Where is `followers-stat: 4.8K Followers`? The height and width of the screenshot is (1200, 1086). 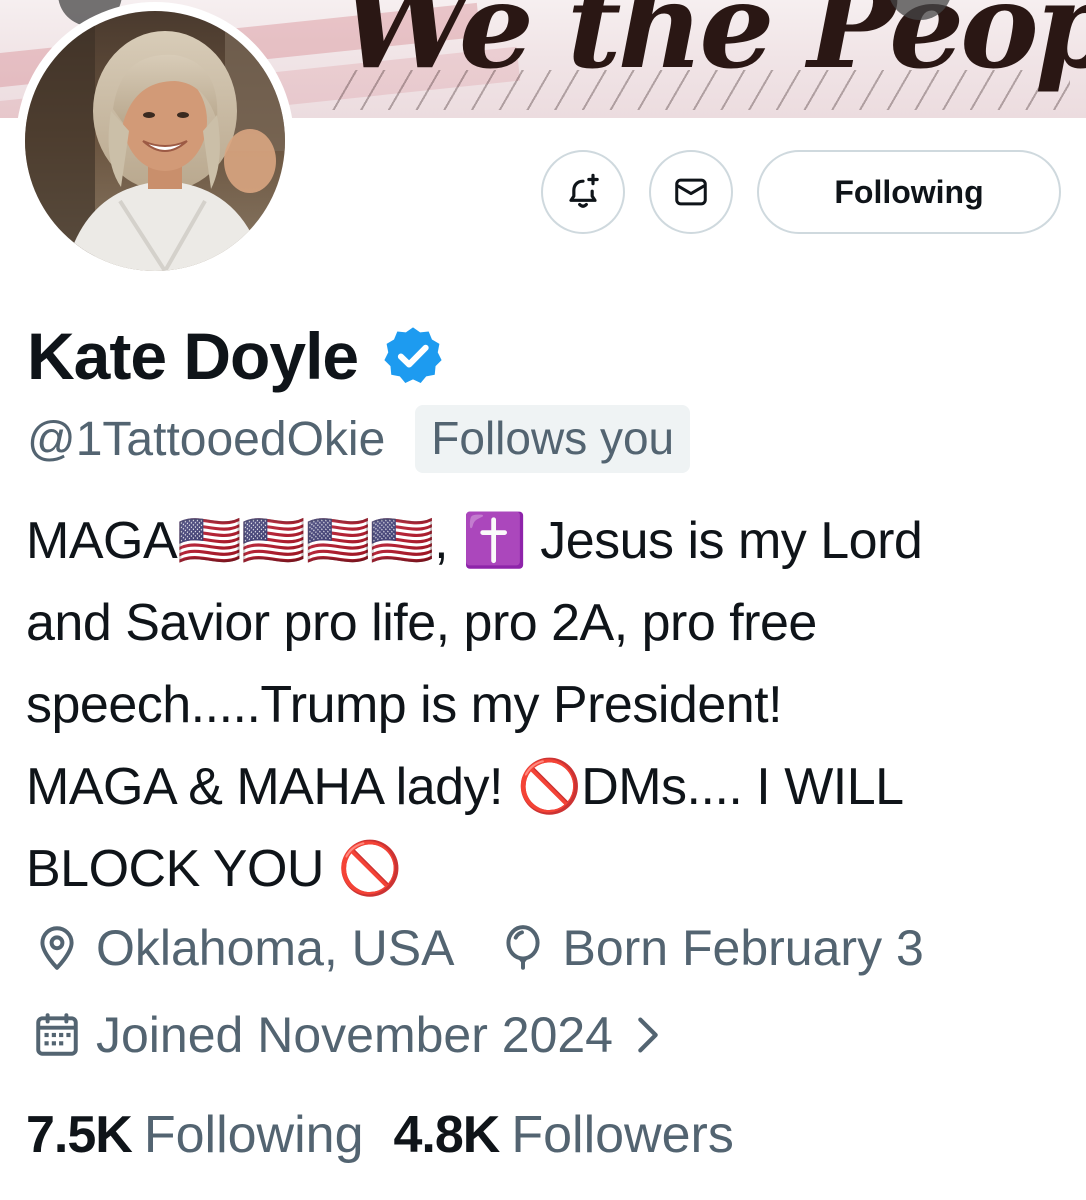 followers-stat: 4.8K Followers is located at coordinates (564, 1135).